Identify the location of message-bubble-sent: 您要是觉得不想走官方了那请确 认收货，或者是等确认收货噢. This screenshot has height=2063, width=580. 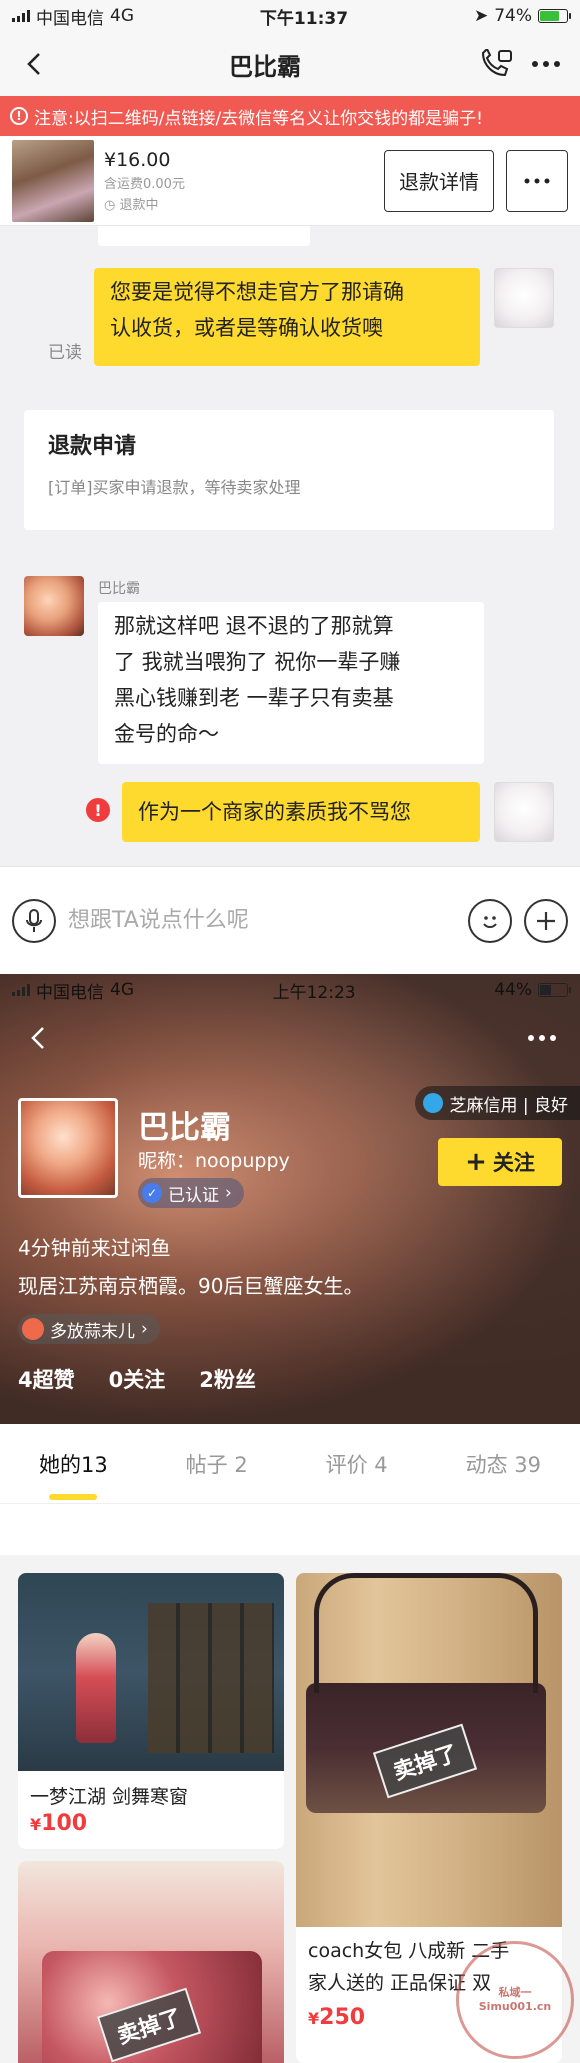
(287, 317).